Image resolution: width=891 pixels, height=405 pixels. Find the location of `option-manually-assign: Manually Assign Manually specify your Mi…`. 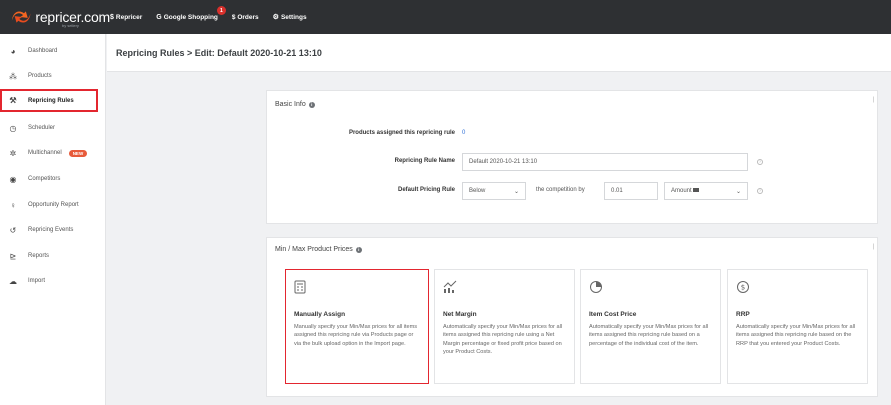

option-manually-assign: Manually Assign Manually specify your Mi… is located at coordinates (357, 326).